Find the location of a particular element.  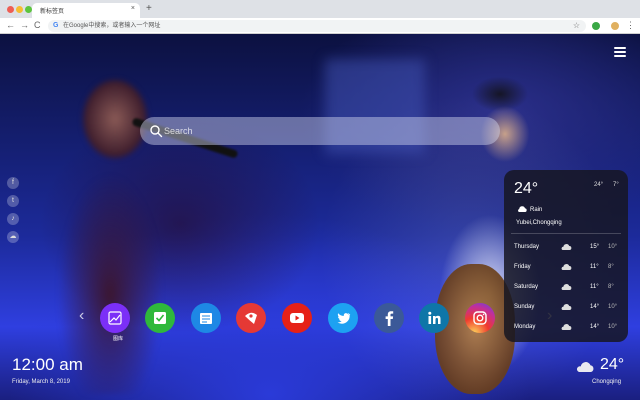

facebook-icon: f is located at coordinates (13, 183).